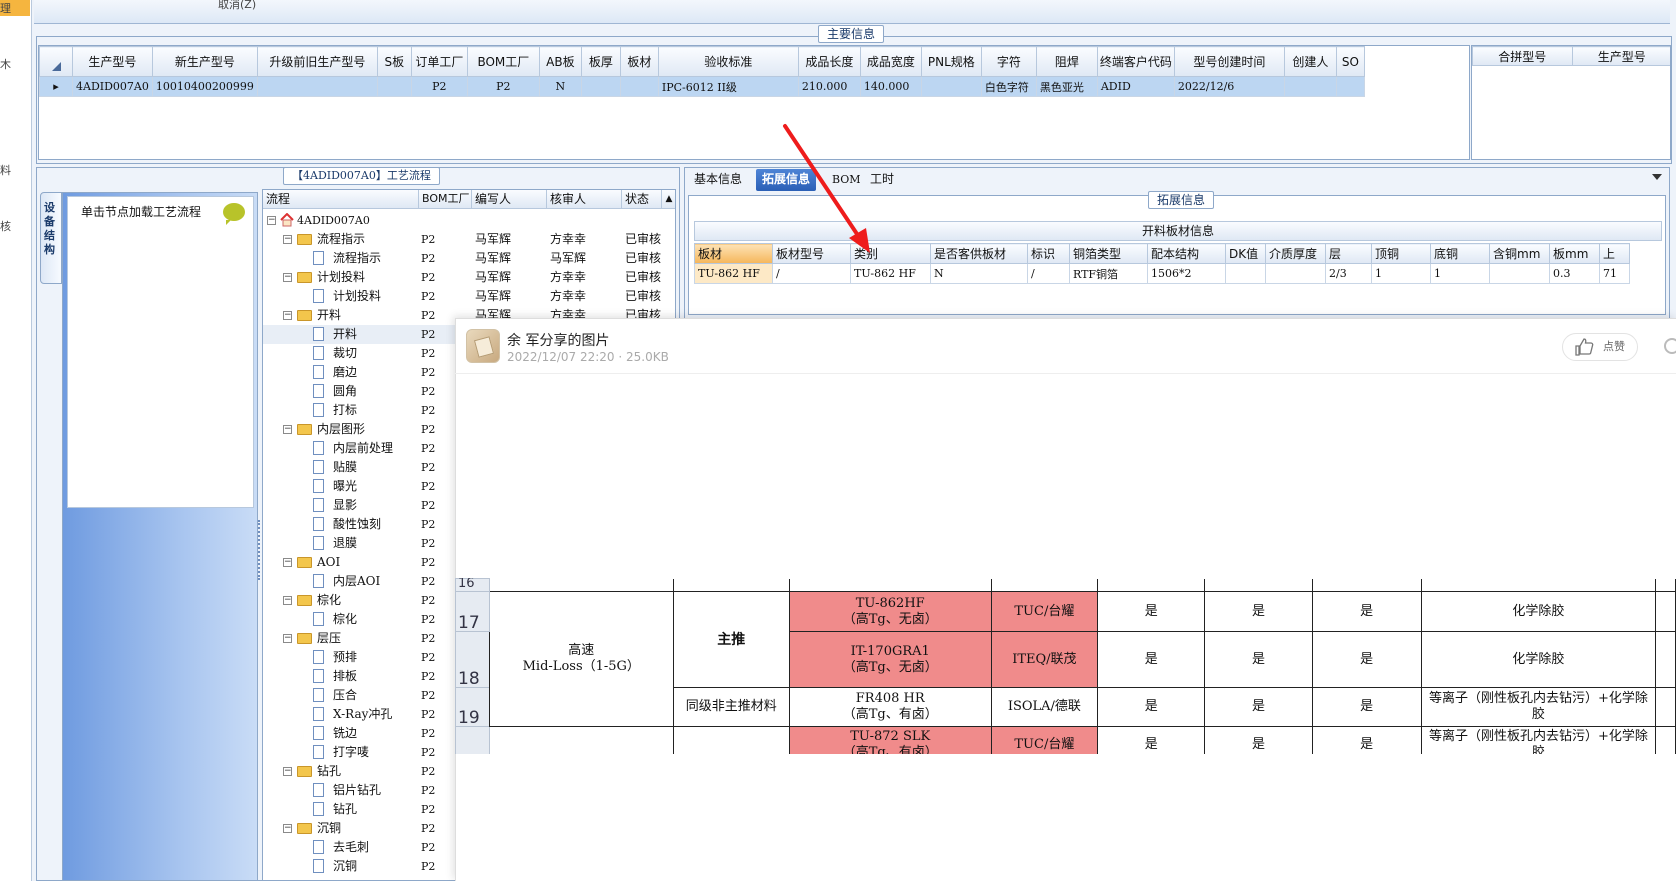 This screenshot has height=881, width=1676. What do you see at coordinates (317, 61) in the screenshot?
I see `main-col-header: 升级前旧生产型号` at bounding box center [317, 61].